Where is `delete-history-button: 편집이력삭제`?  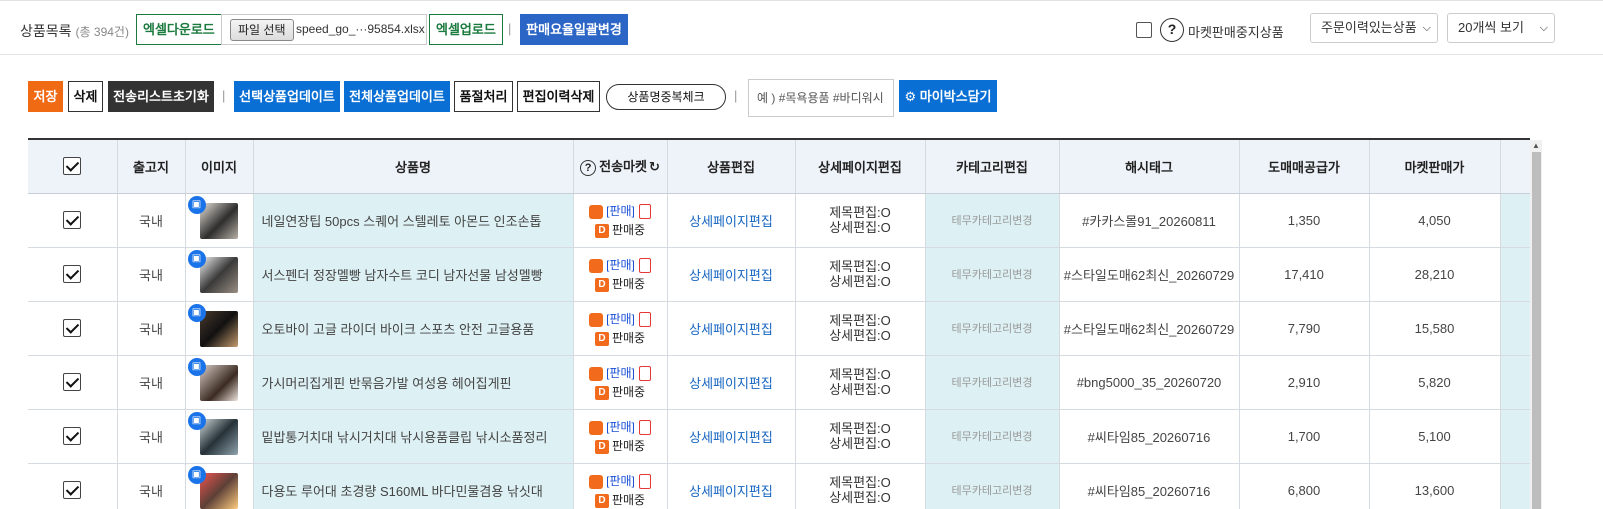
delete-history-button: 편집이력삭제 is located at coordinates (558, 96).